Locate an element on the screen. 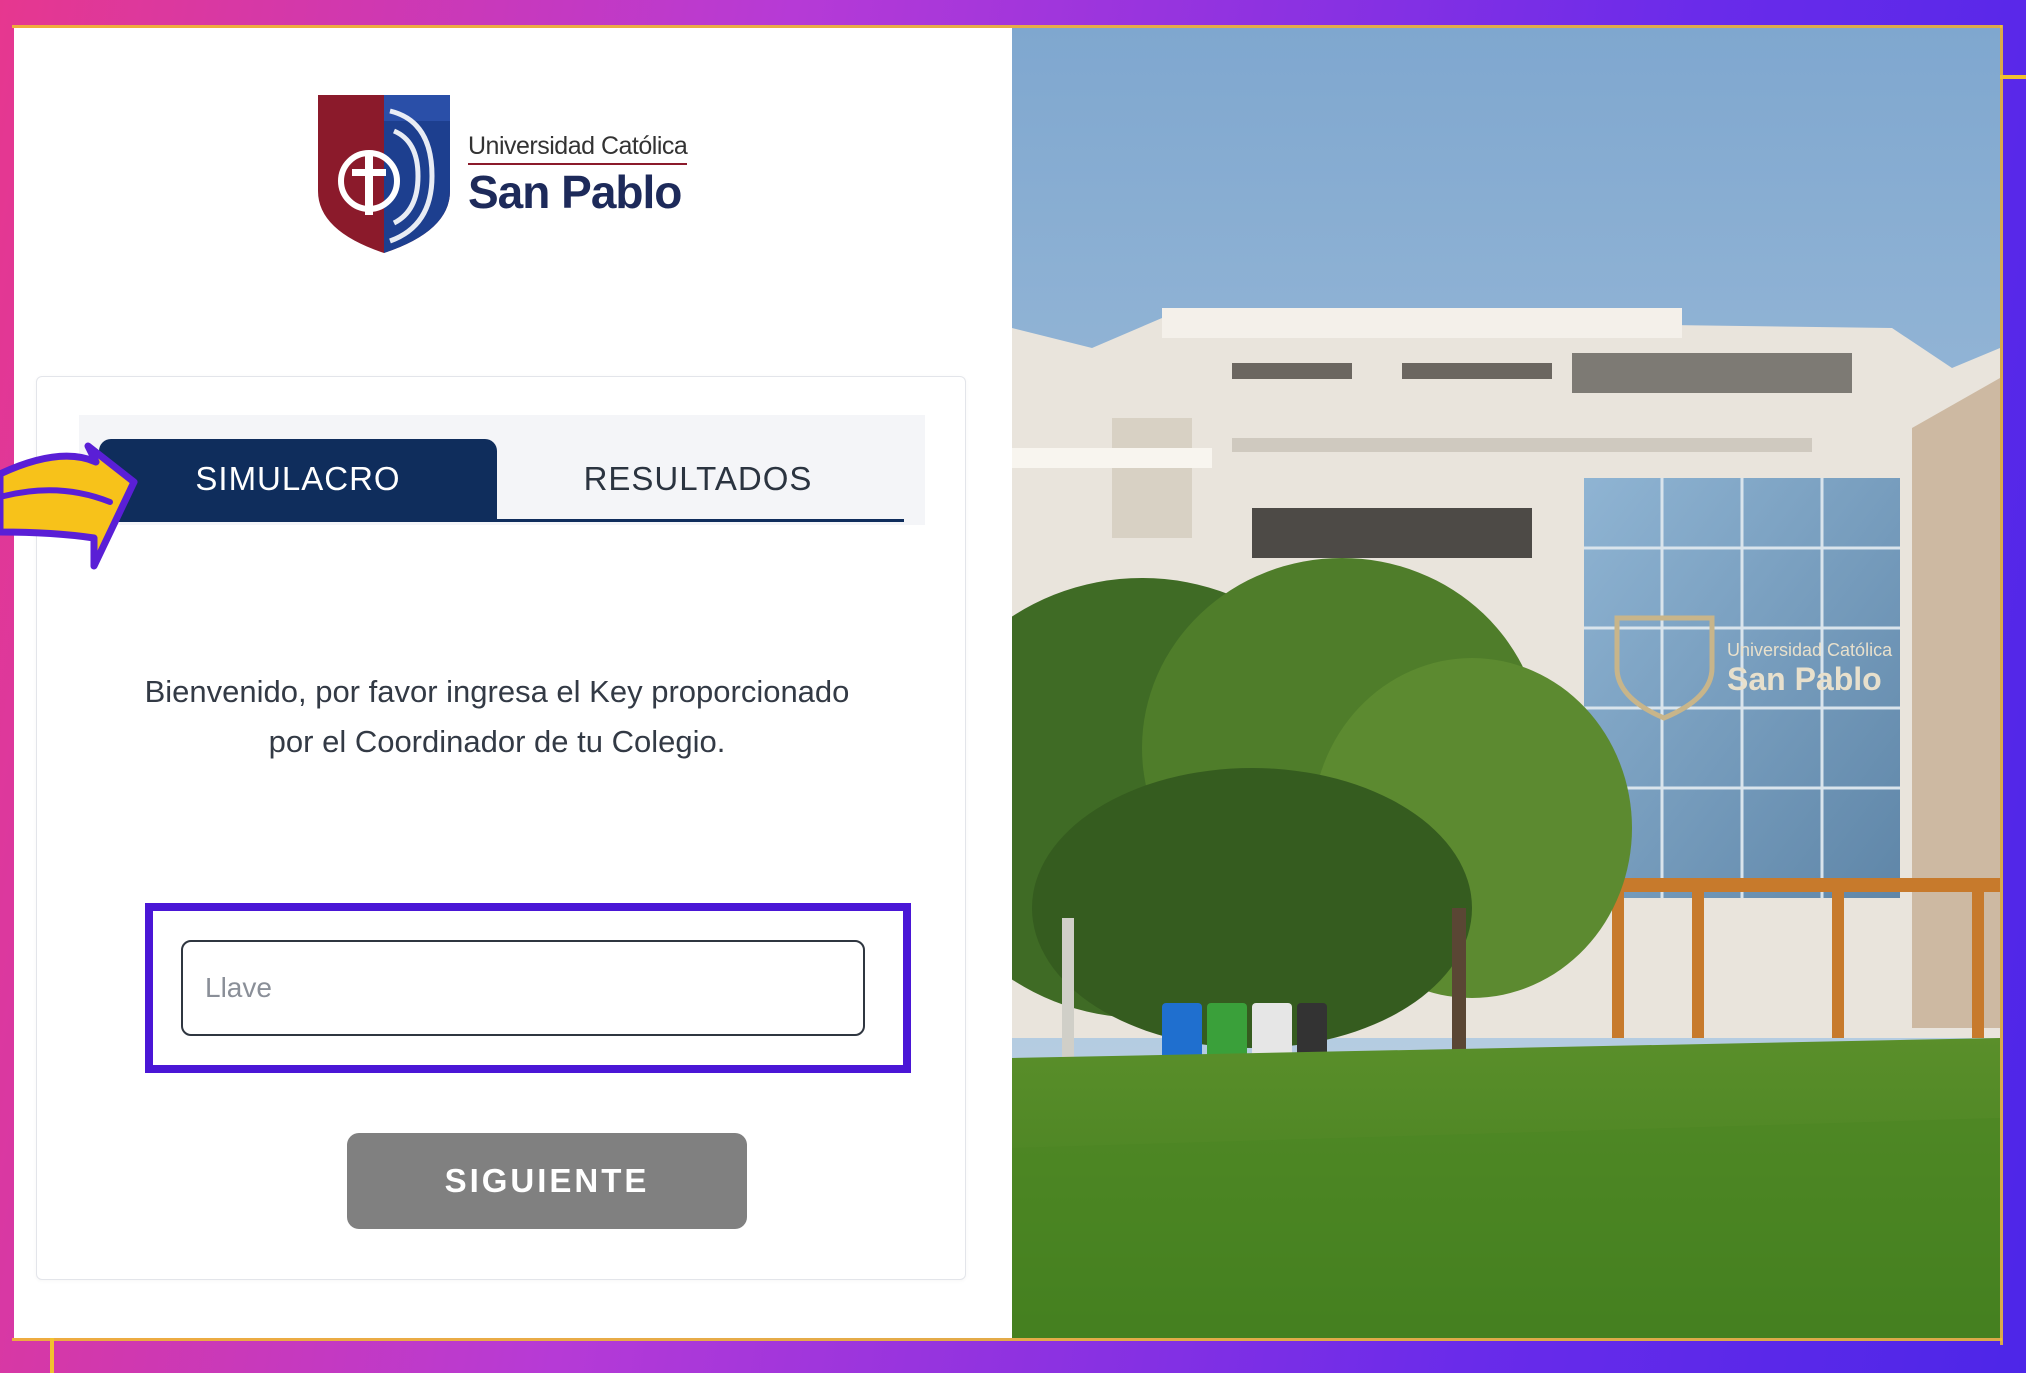 This screenshot has width=2026, height=1373. university-logo: Universidad Católica San Pablo is located at coordinates (514, 173).